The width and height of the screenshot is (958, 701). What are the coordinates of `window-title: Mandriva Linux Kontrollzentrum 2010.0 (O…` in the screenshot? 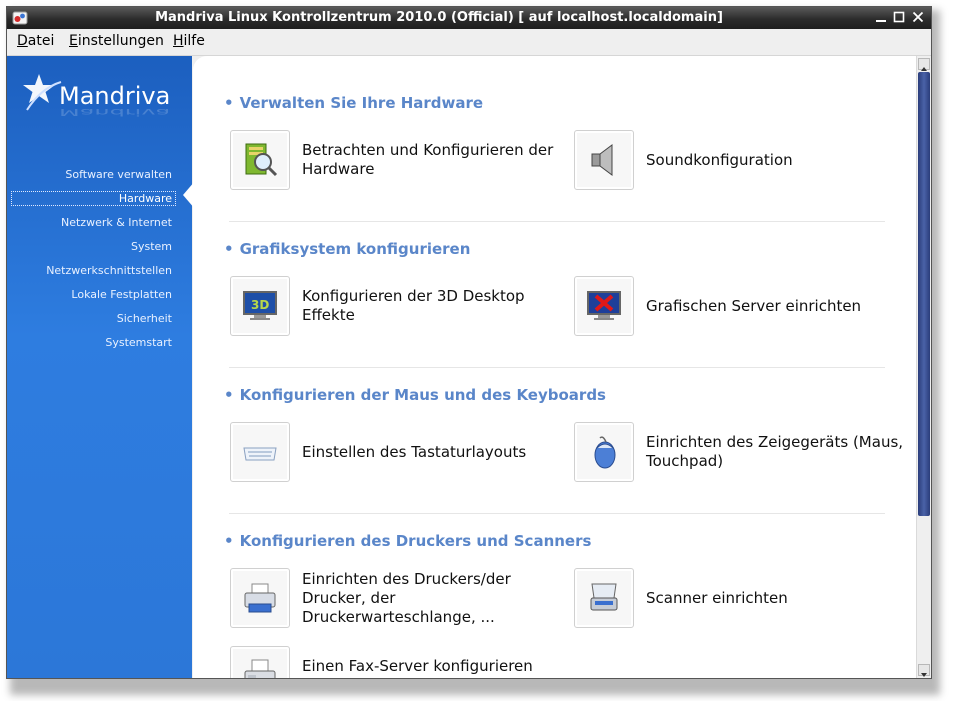 It's located at (439, 17).